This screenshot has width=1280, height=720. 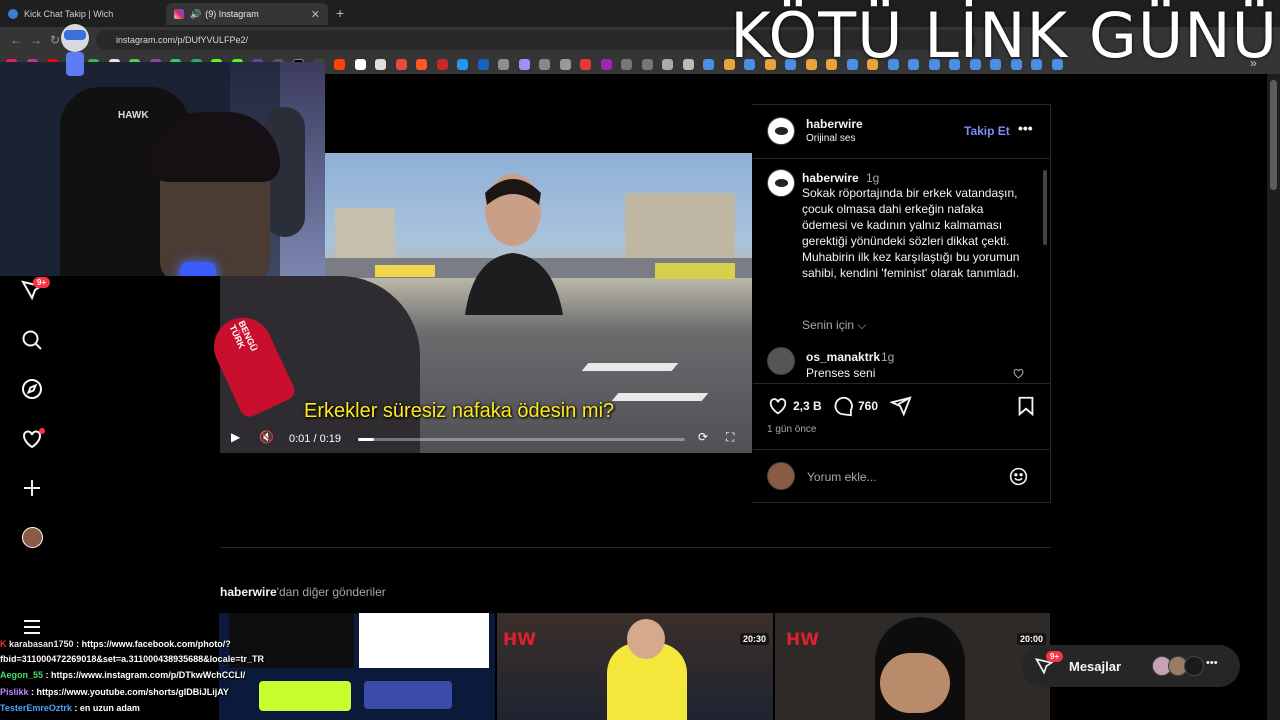 What do you see at coordinates (479, 629) in the screenshot?
I see `reel-icon` at bounding box center [479, 629].